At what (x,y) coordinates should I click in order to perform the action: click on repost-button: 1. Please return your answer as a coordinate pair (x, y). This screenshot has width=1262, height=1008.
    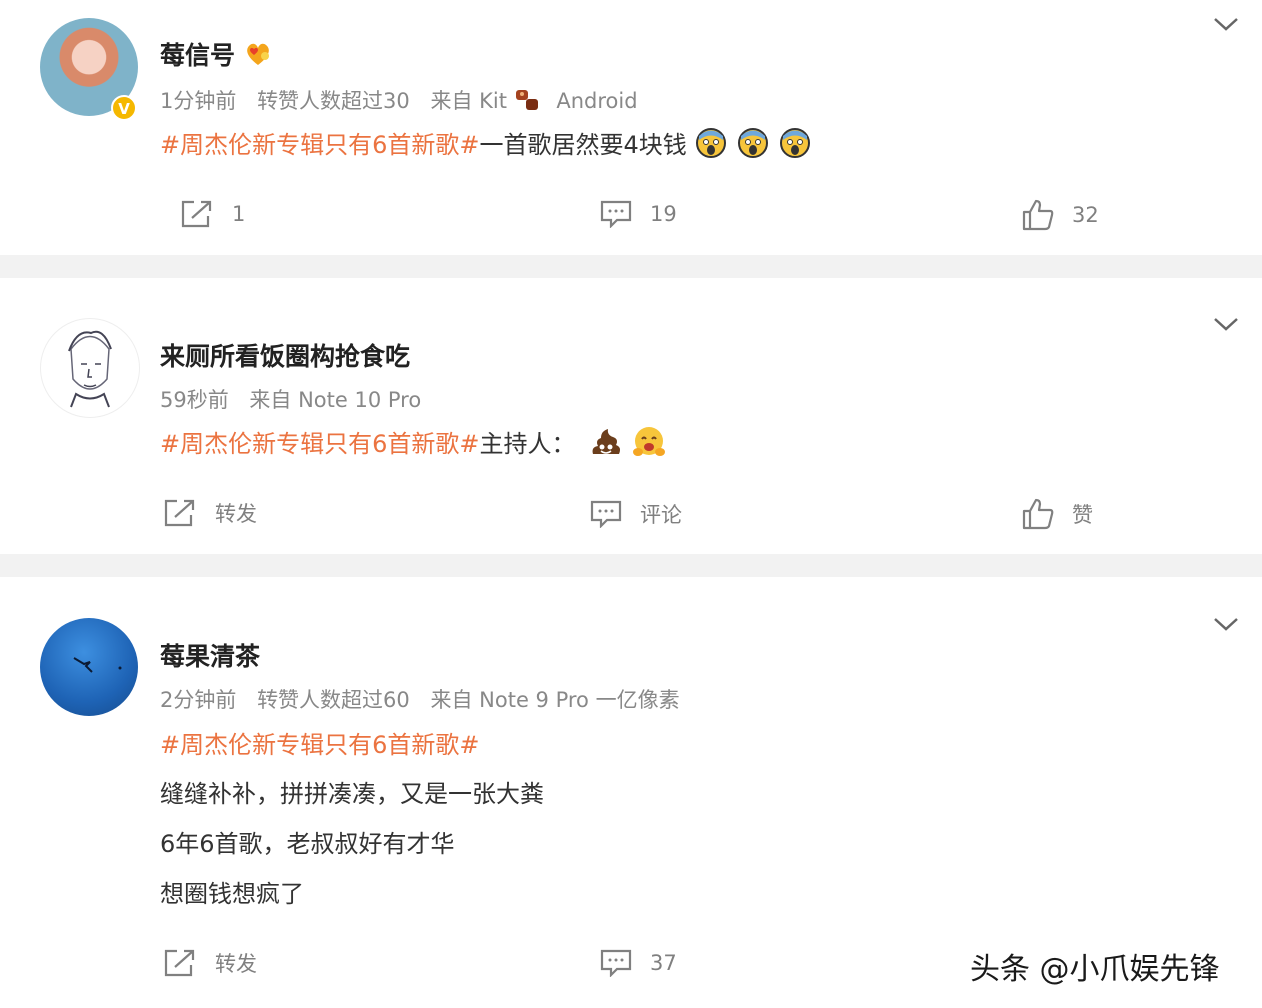
    Looking at the image, I should click on (212, 214).